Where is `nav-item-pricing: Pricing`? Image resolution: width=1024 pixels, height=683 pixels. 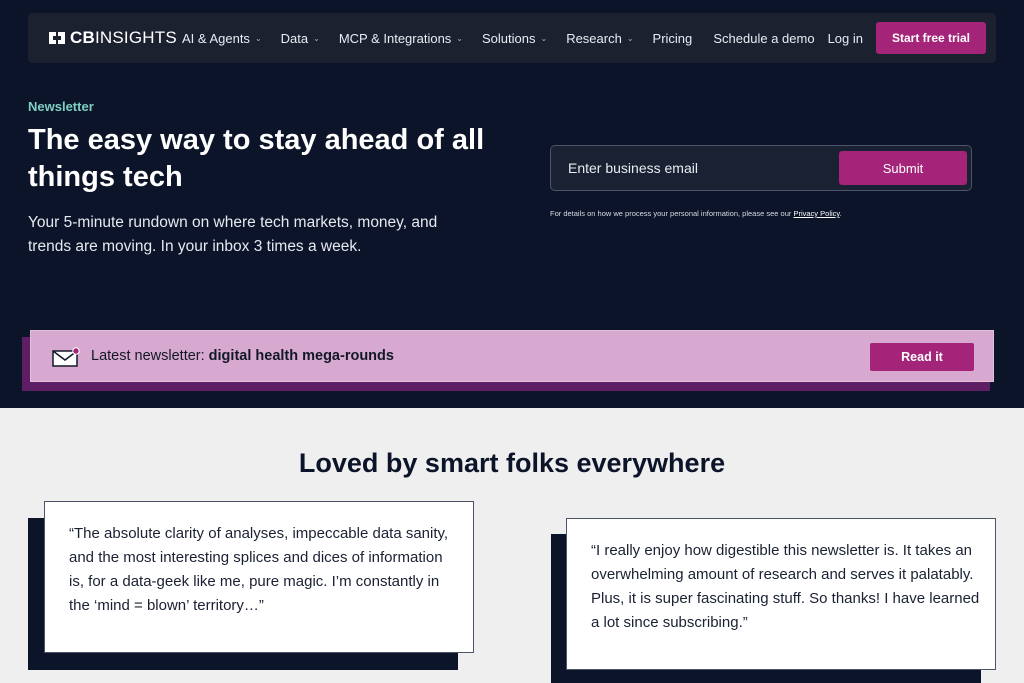 nav-item-pricing: Pricing is located at coordinates (673, 38).